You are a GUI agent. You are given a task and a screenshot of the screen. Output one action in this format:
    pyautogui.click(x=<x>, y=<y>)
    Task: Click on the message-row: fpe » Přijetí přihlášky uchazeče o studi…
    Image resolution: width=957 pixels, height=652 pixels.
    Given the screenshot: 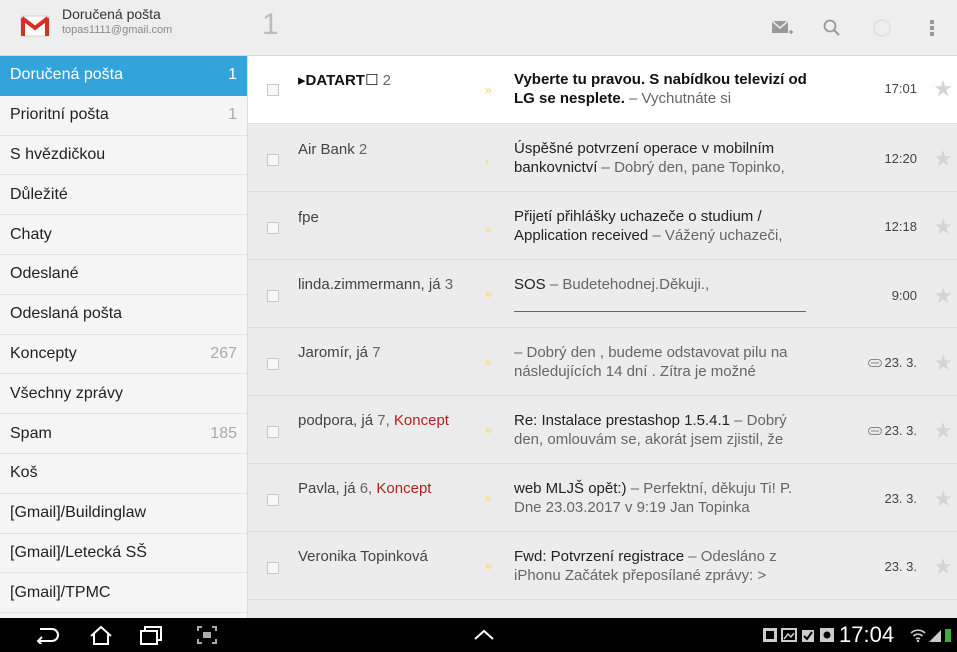 What is the action you would take?
    pyautogui.click(x=602, y=226)
    